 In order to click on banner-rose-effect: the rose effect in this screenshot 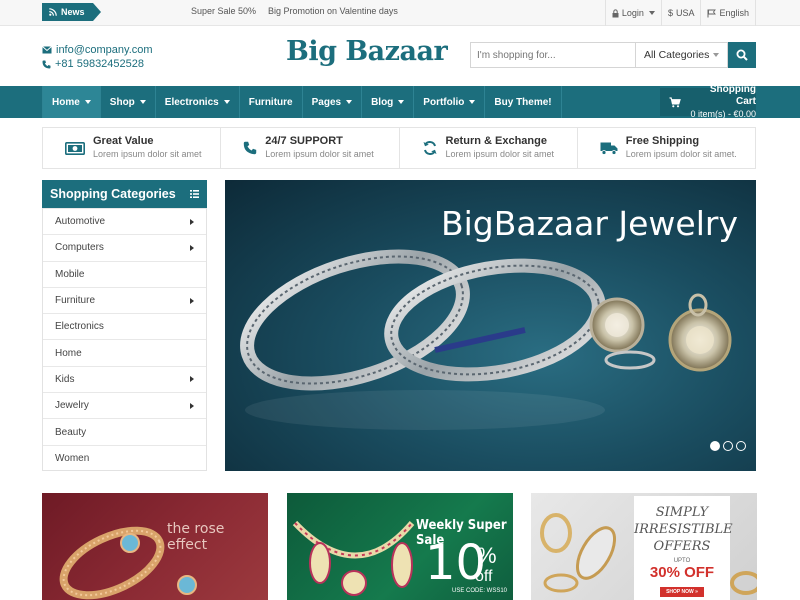, I will do `click(155, 546)`.